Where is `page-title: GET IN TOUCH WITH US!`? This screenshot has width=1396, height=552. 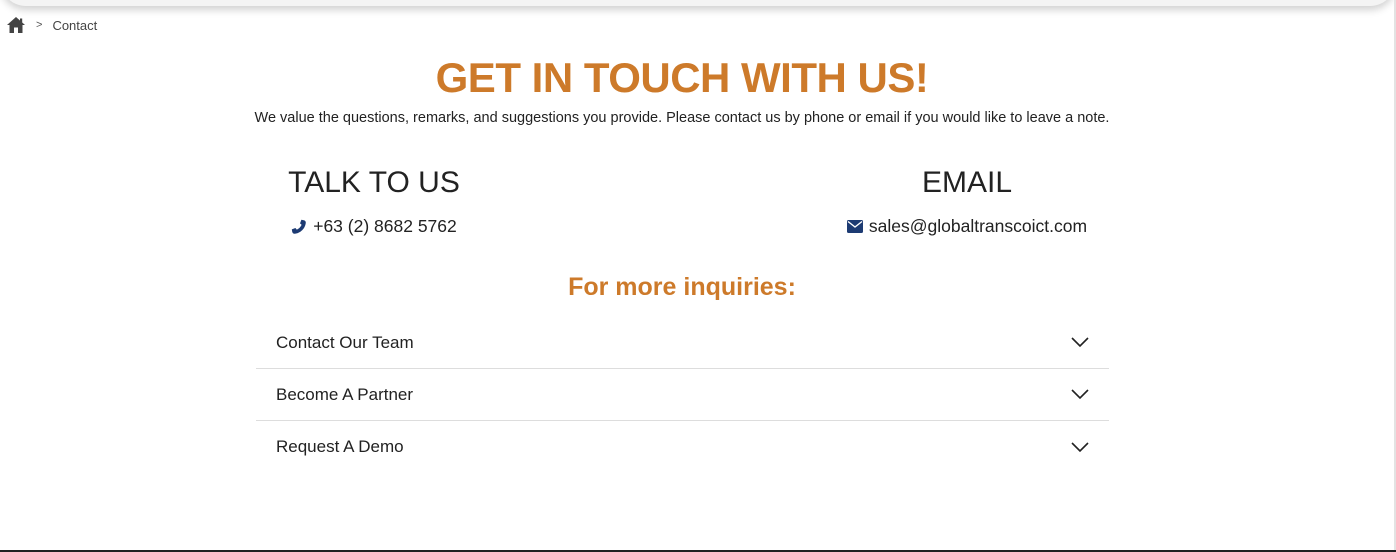
page-title: GET IN TOUCH WITH US! is located at coordinates (682, 77).